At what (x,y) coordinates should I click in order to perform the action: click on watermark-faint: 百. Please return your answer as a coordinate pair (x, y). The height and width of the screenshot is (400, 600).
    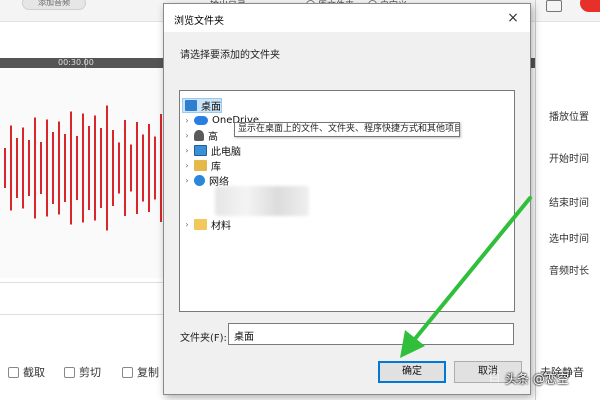
    Looking at the image, I should click on (495, 377).